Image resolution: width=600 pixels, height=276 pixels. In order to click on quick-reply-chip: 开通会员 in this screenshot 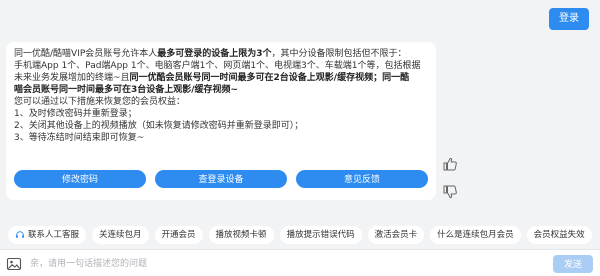, I will do `click(178, 235)`.